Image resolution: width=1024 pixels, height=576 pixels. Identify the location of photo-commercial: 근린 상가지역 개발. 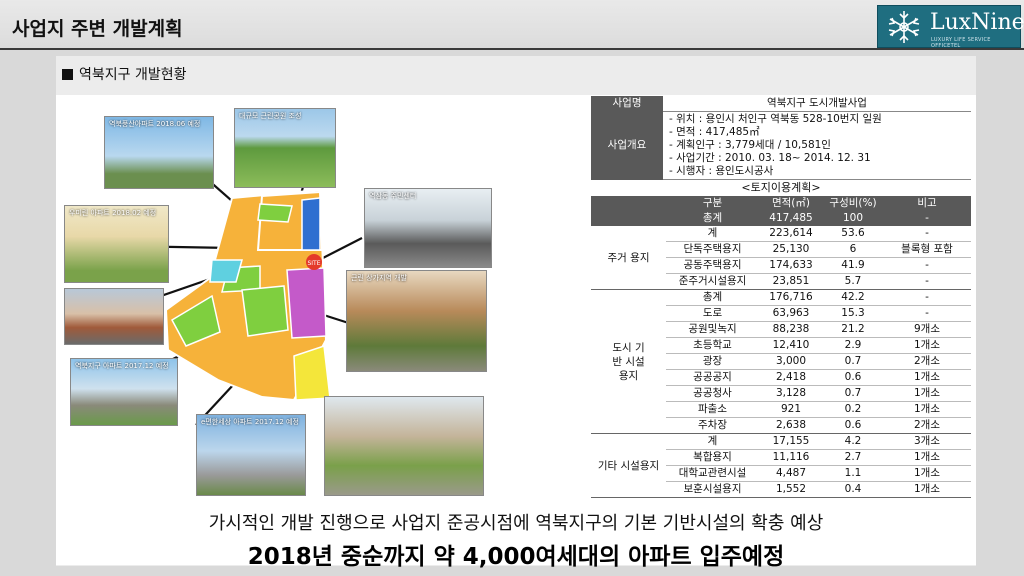
(416, 321).